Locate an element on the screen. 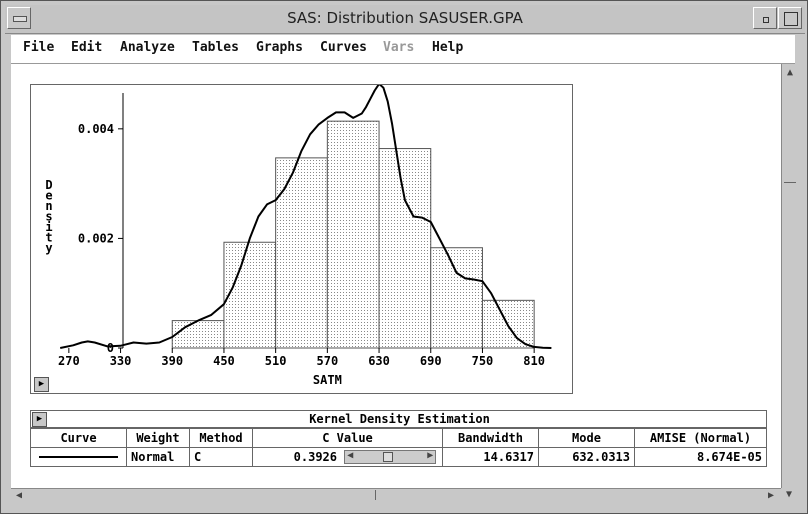 This screenshot has height=514, width=808. menu-vars: Vars is located at coordinates (399, 47).